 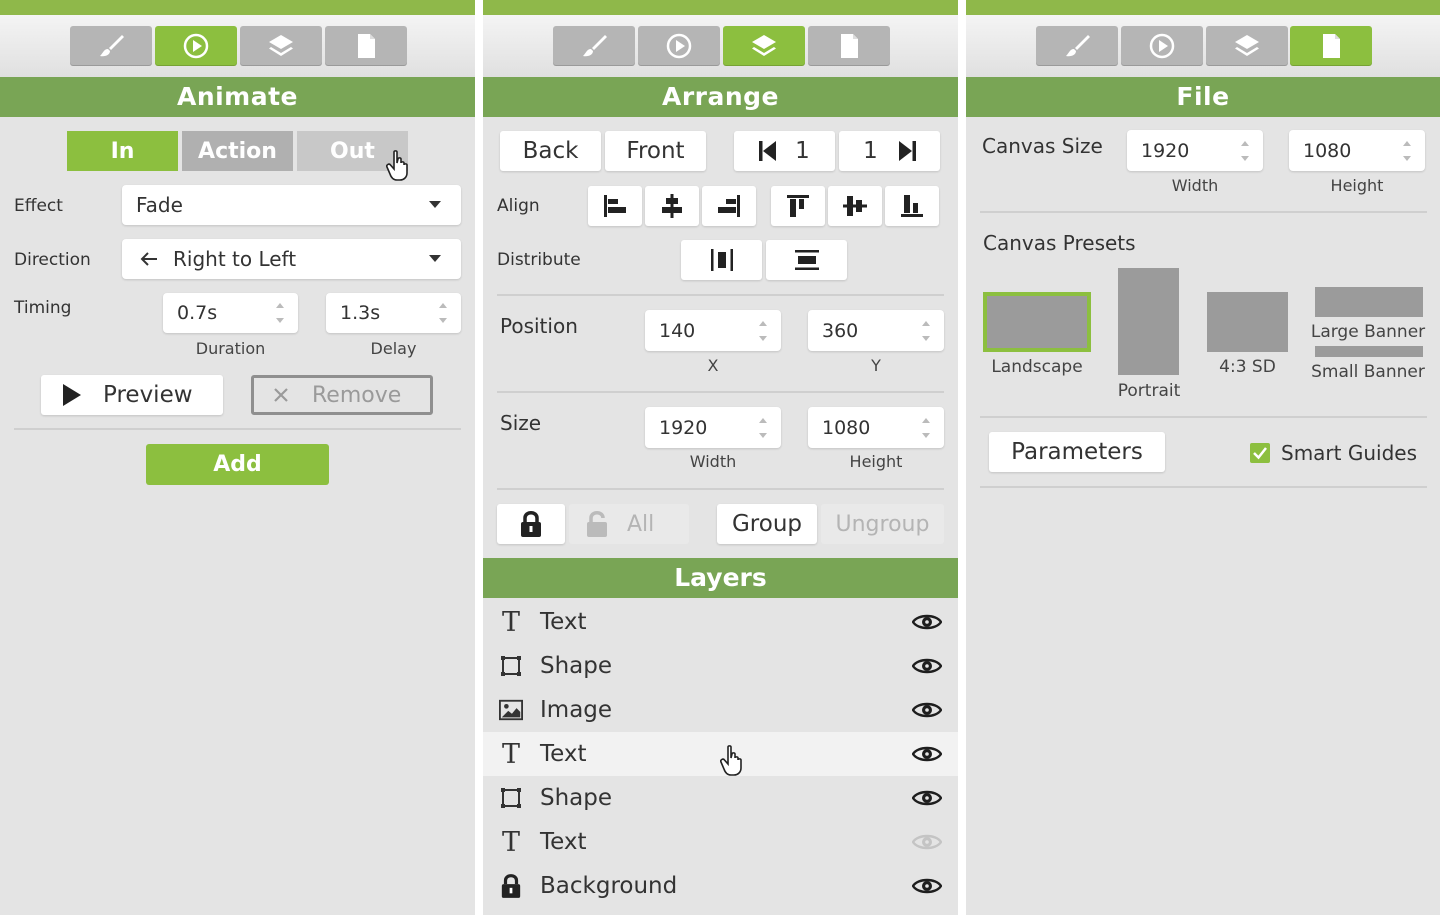 I want to click on add-button: Add, so click(x=237, y=464).